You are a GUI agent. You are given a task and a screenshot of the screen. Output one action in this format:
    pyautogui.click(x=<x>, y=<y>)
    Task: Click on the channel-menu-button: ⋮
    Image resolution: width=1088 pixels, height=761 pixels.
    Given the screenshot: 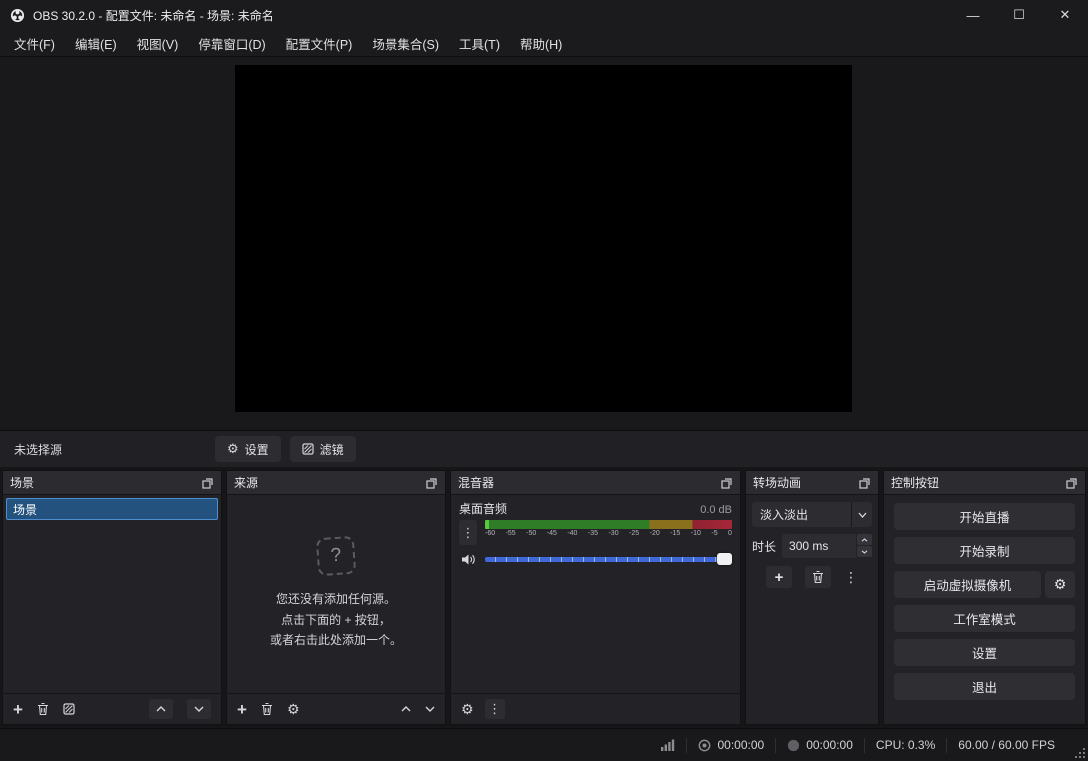 What is the action you would take?
    pyautogui.click(x=468, y=532)
    